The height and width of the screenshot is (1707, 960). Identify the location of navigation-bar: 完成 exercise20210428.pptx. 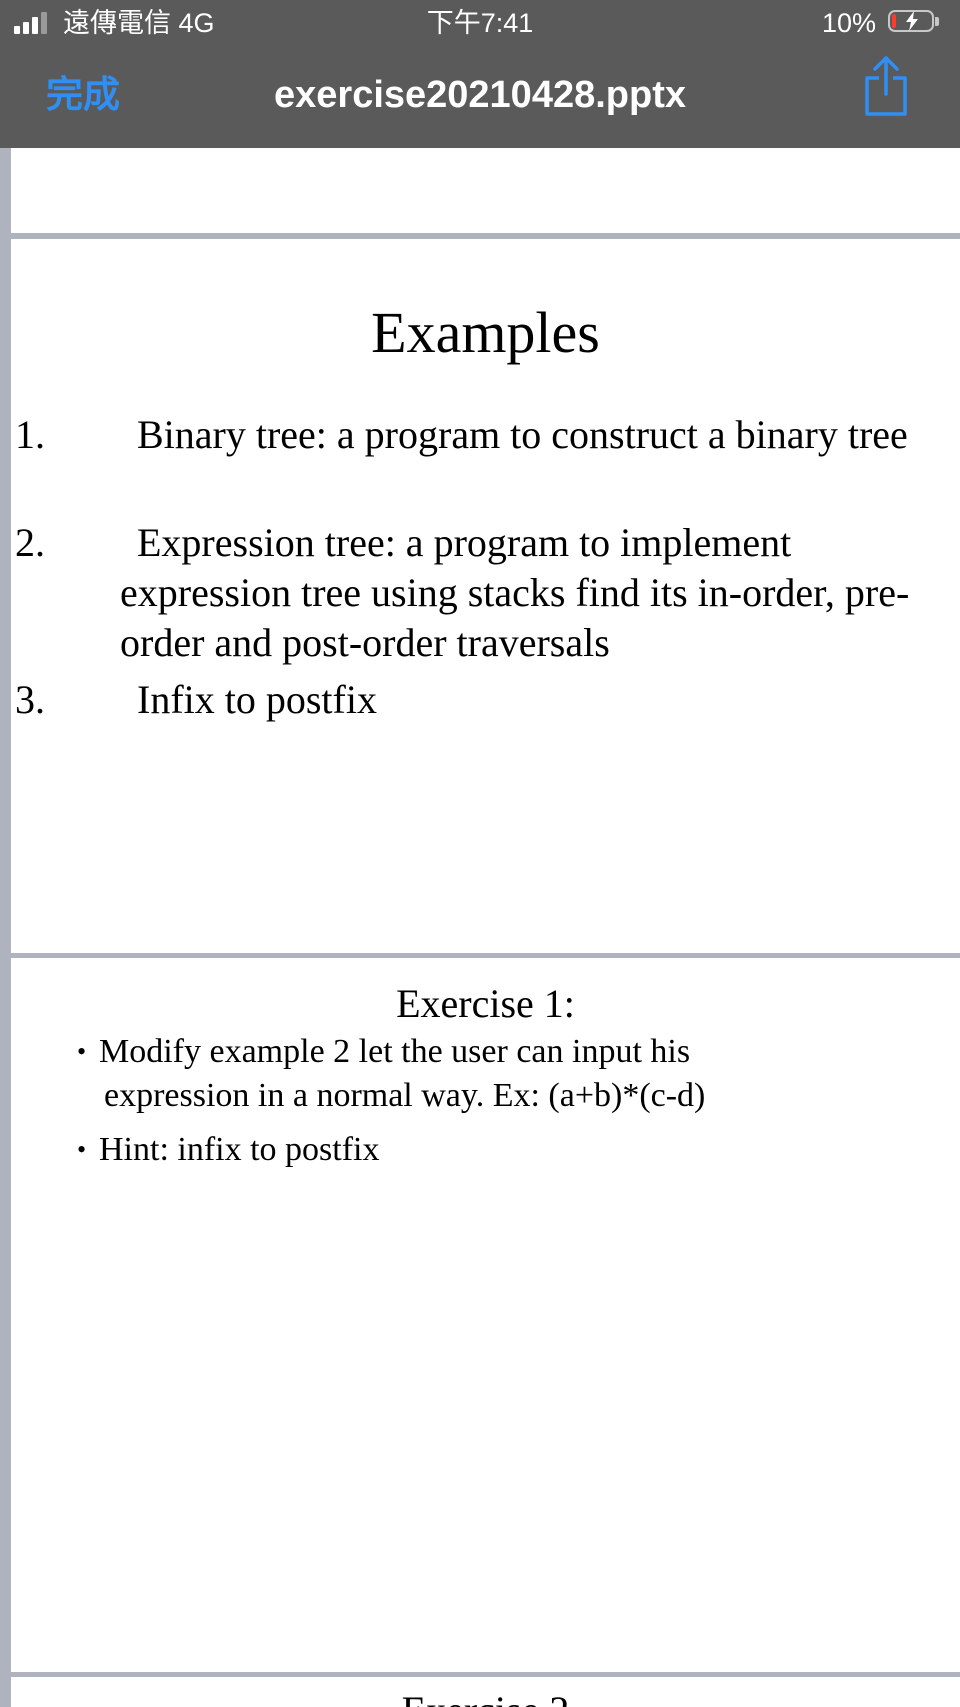
(480, 97).